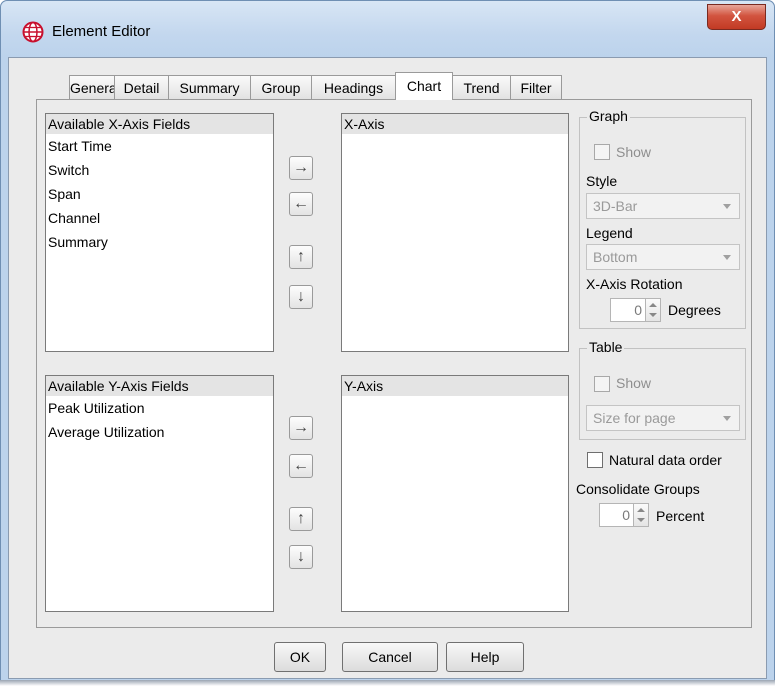 The width and height of the screenshot is (775, 686). I want to click on list-header: Available Y-Axis Fields, so click(159, 386).